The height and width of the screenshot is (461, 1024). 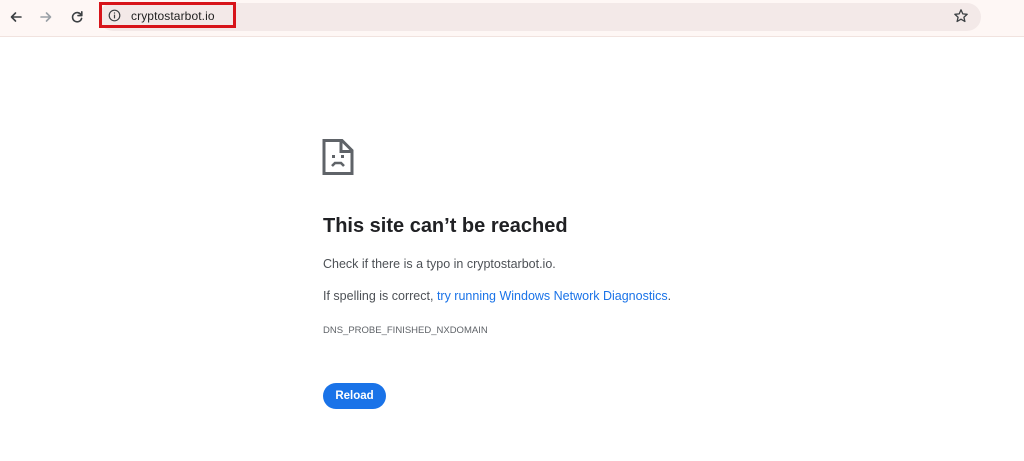 I want to click on arrow-right-icon, so click(x=46, y=17).